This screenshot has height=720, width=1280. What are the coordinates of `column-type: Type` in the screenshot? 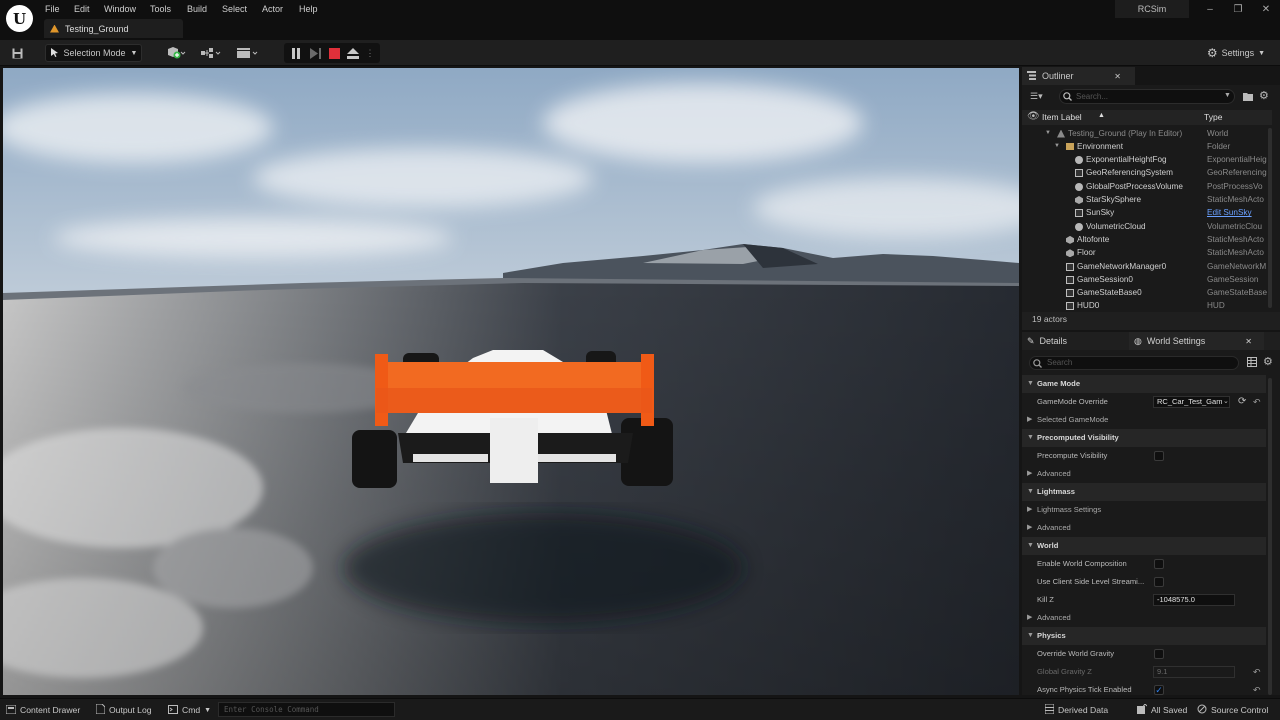 It's located at (1213, 117).